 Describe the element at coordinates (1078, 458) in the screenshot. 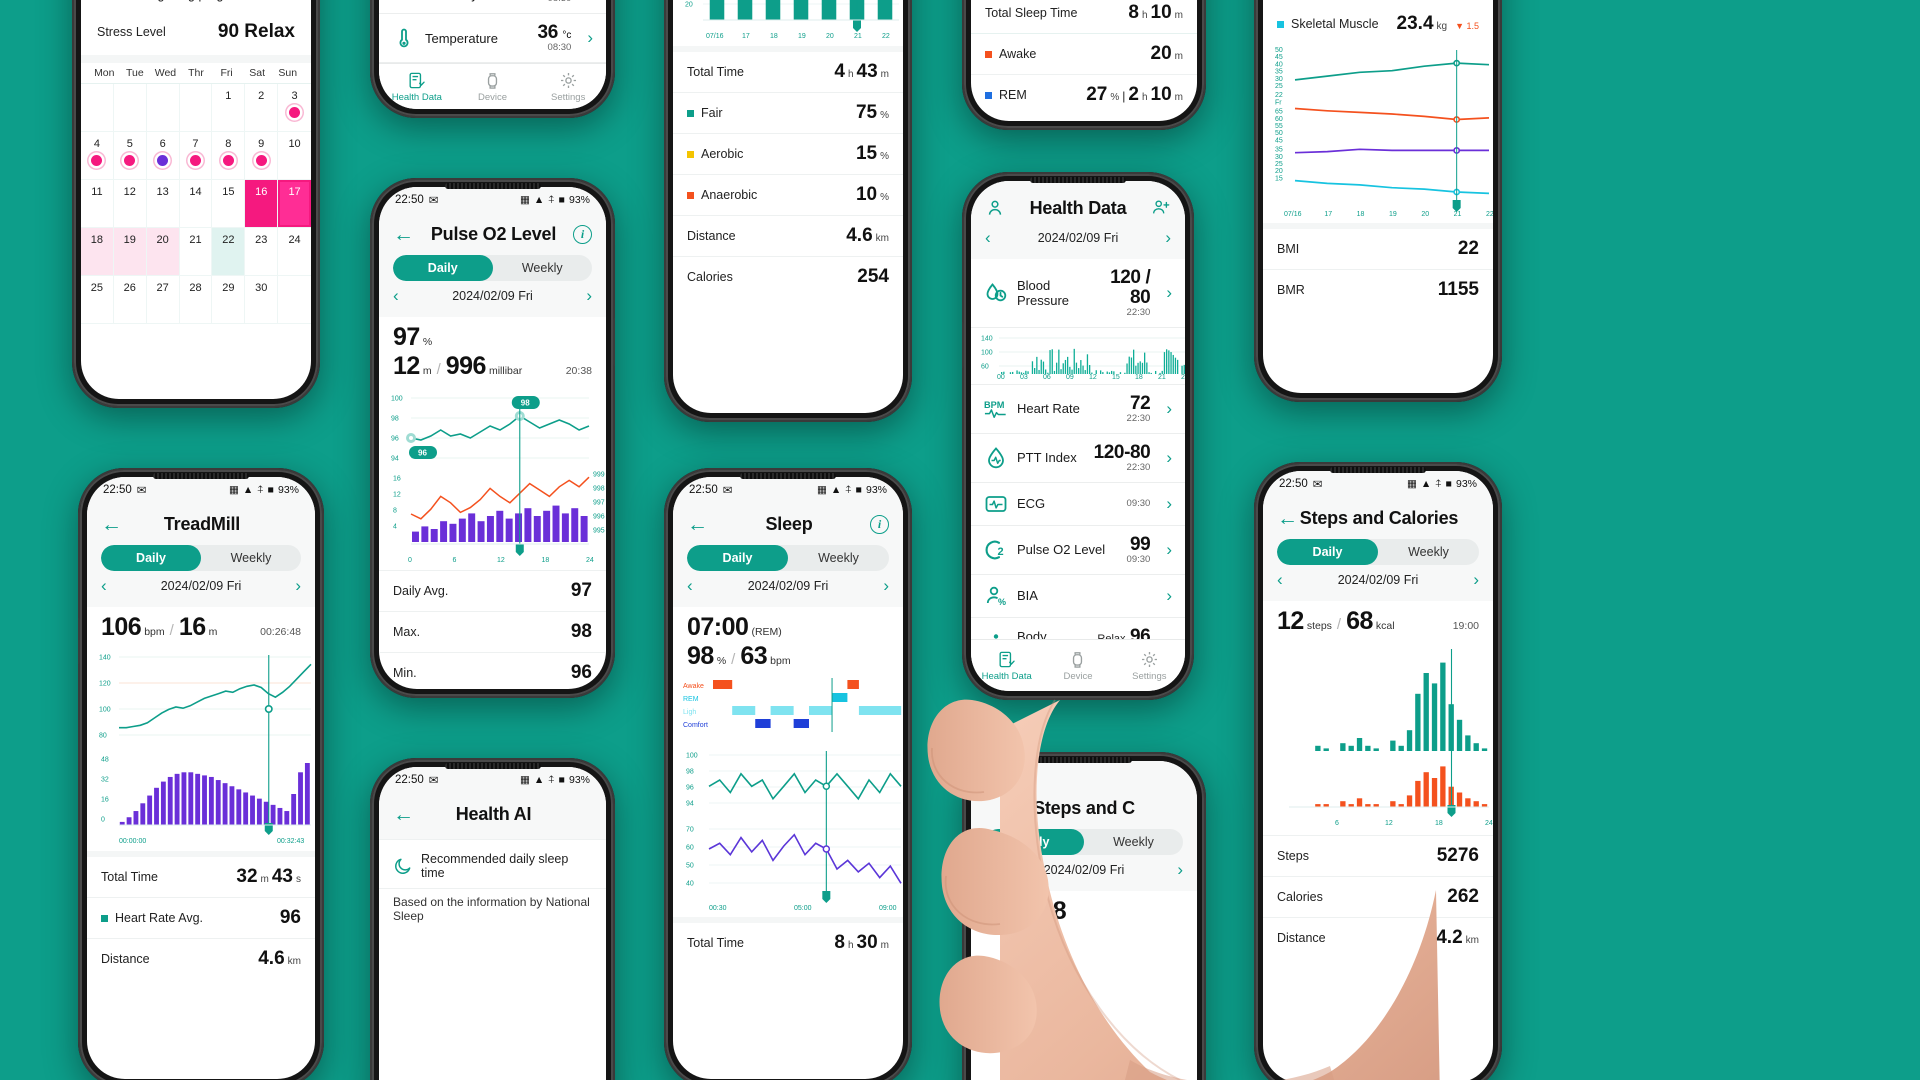

I see `list-item: PTT Index 120-80 22:30 ›` at that location.